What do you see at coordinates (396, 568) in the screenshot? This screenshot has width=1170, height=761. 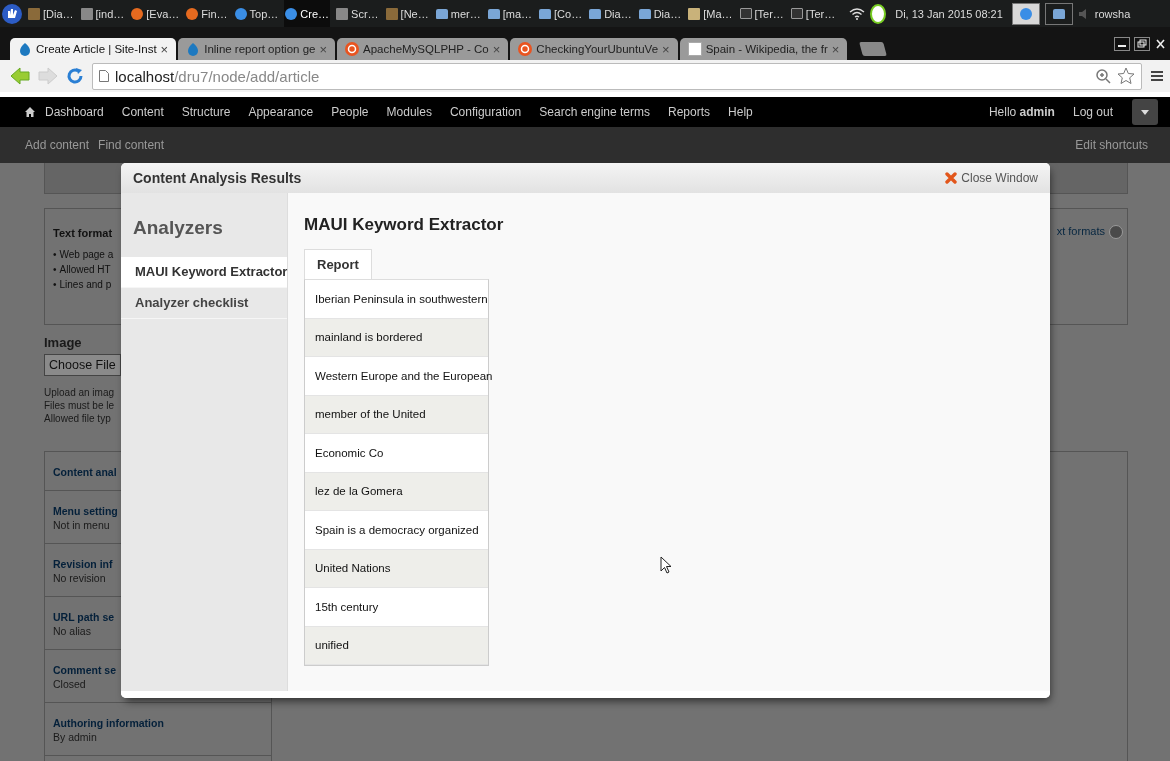 I see `keyword-cell: United Nations` at bounding box center [396, 568].